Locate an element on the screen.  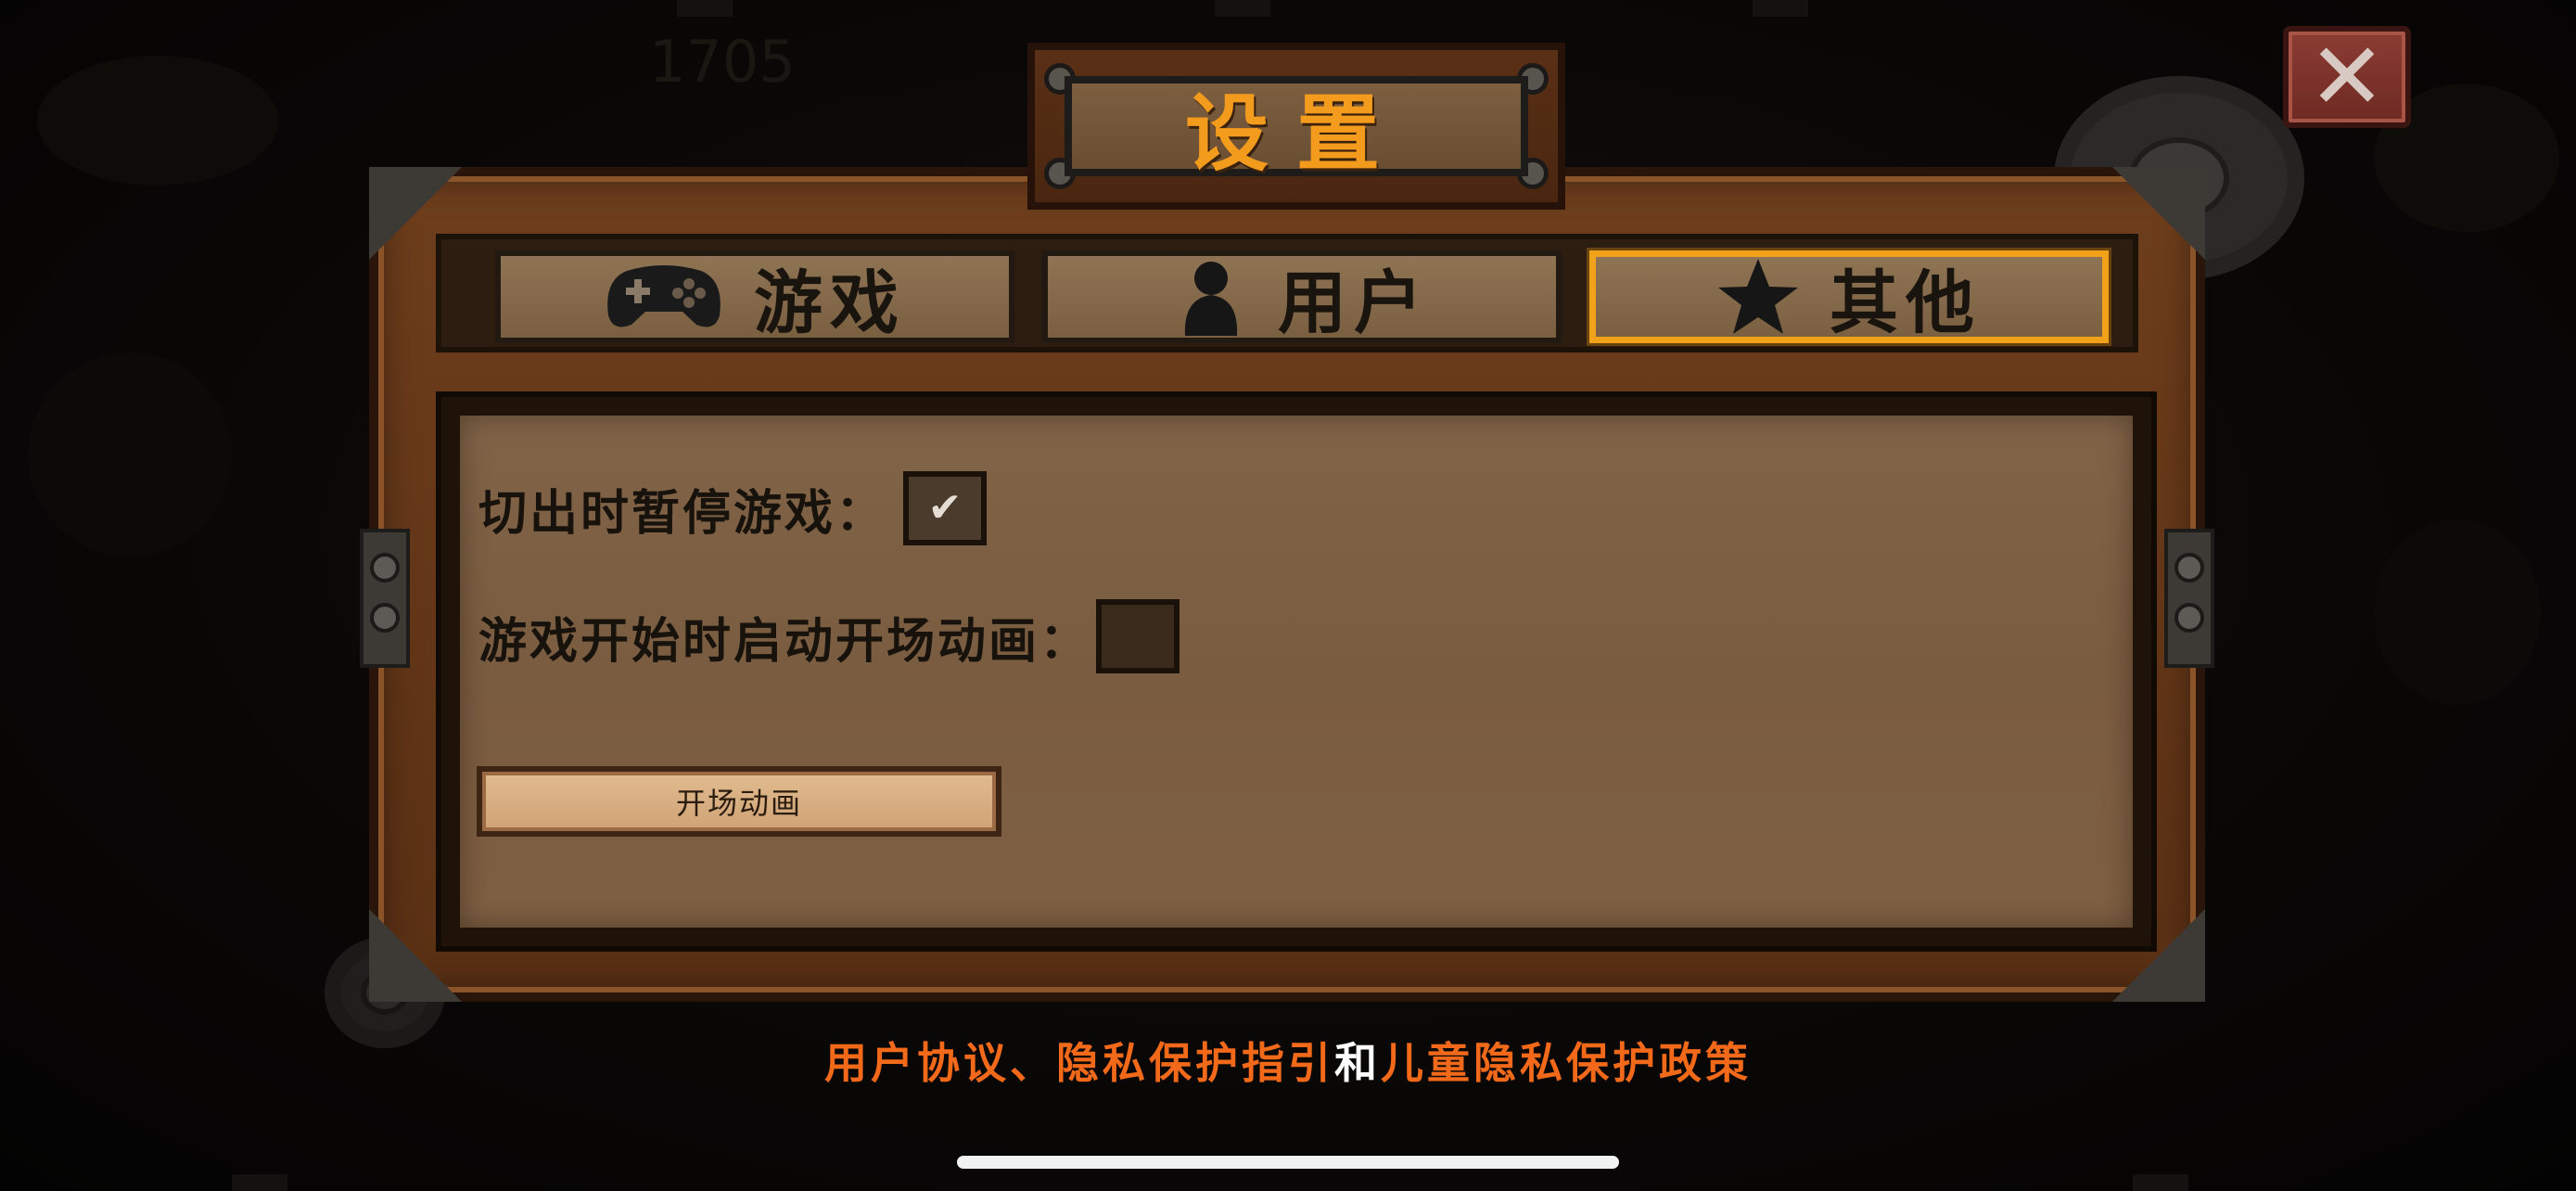
user-agreement-link: 用户协议 is located at coordinates (917, 1063).